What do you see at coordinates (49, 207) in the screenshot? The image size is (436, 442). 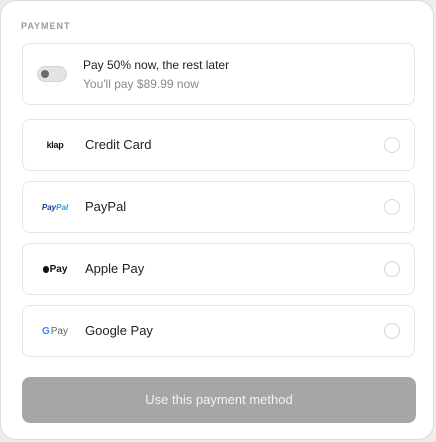 I see `paypal-logo-text-pay: Pay` at bounding box center [49, 207].